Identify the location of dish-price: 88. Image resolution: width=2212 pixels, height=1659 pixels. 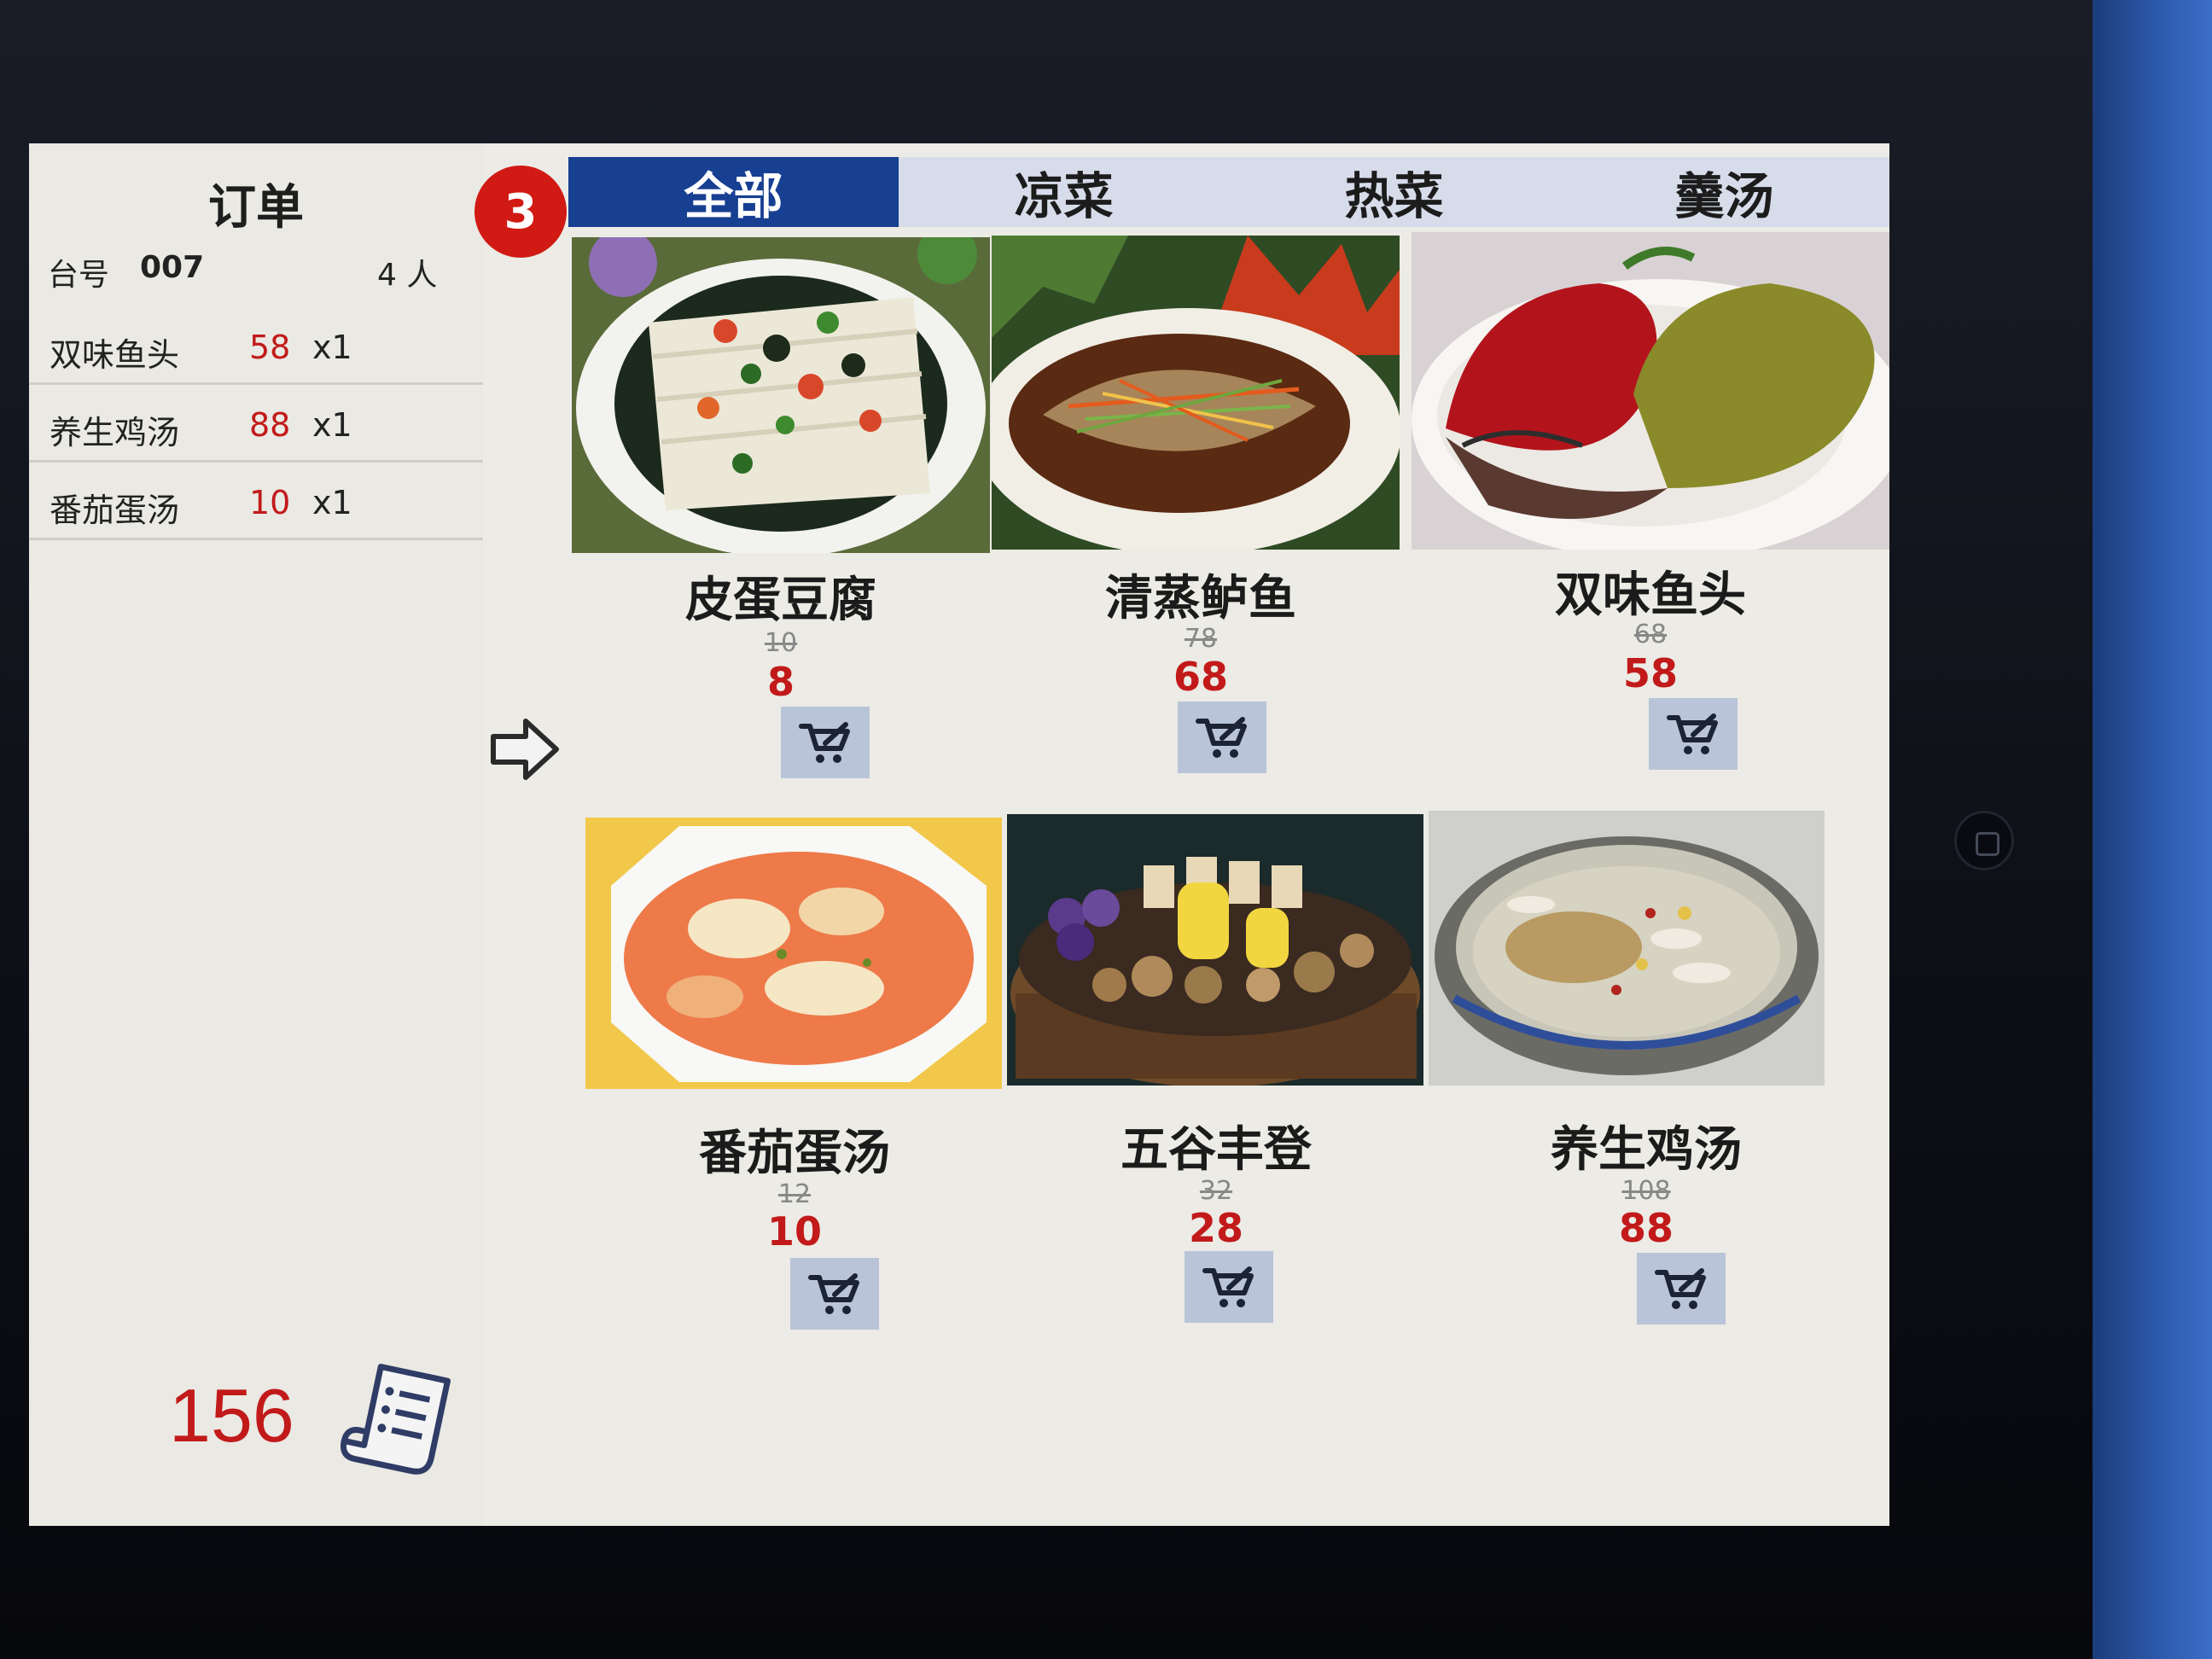
(1646, 1228).